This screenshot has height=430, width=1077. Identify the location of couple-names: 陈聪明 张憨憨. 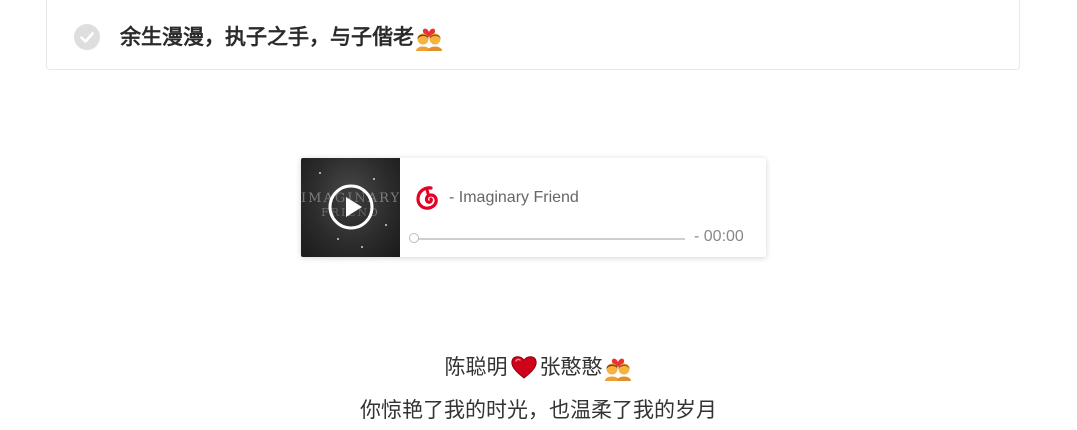
(538, 367).